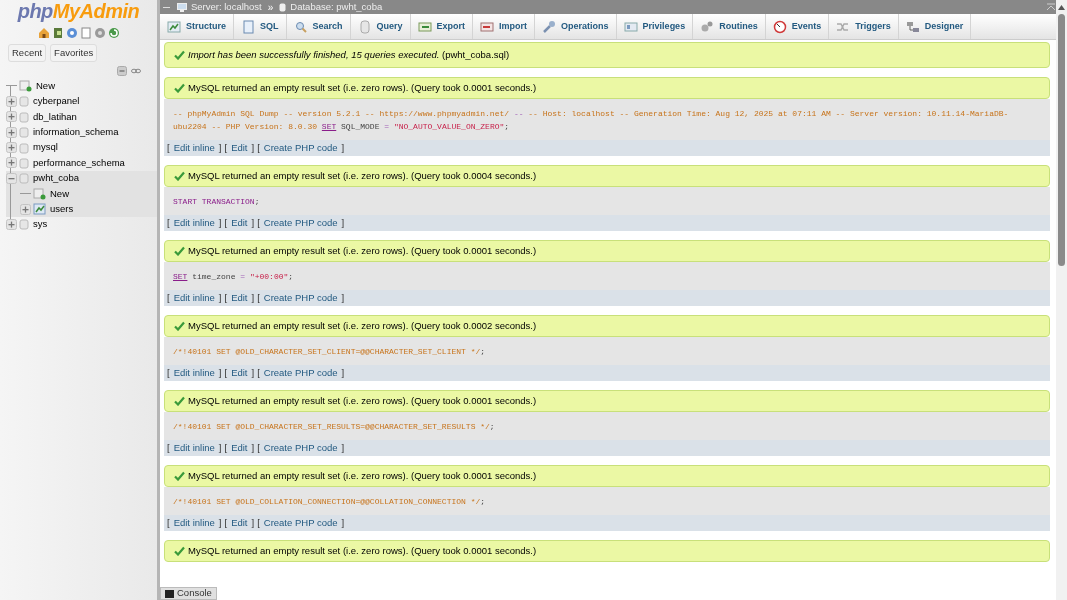  Describe the element at coordinates (729, 26) in the screenshot. I see `nav-tab: Routines` at that location.